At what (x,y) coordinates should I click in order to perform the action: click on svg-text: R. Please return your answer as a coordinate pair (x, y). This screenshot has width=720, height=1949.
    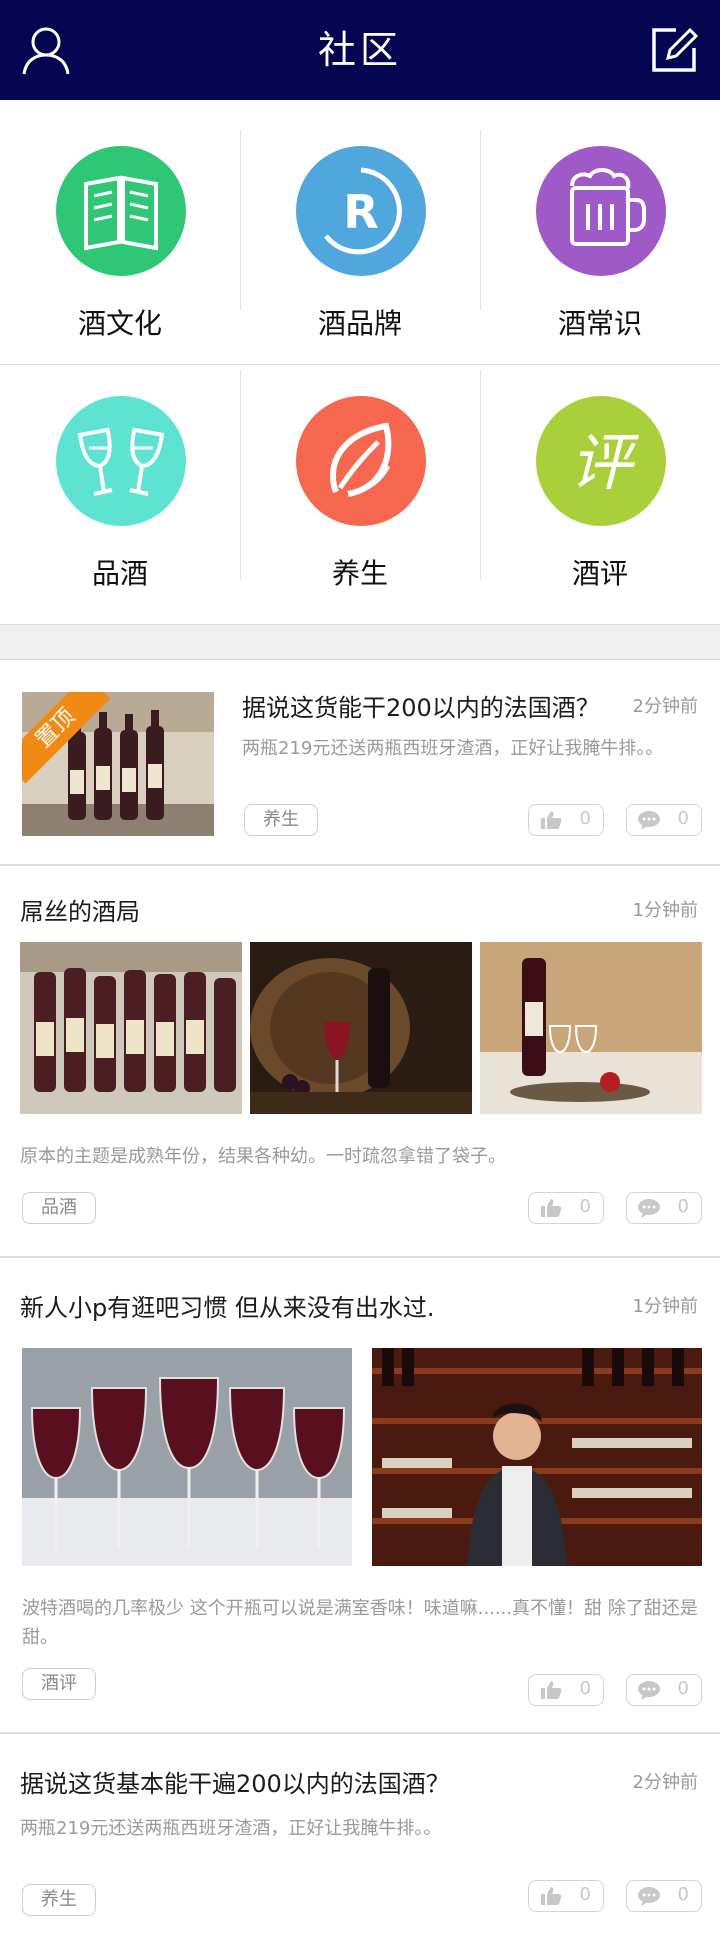
    Looking at the image, I should click on (360, 212).